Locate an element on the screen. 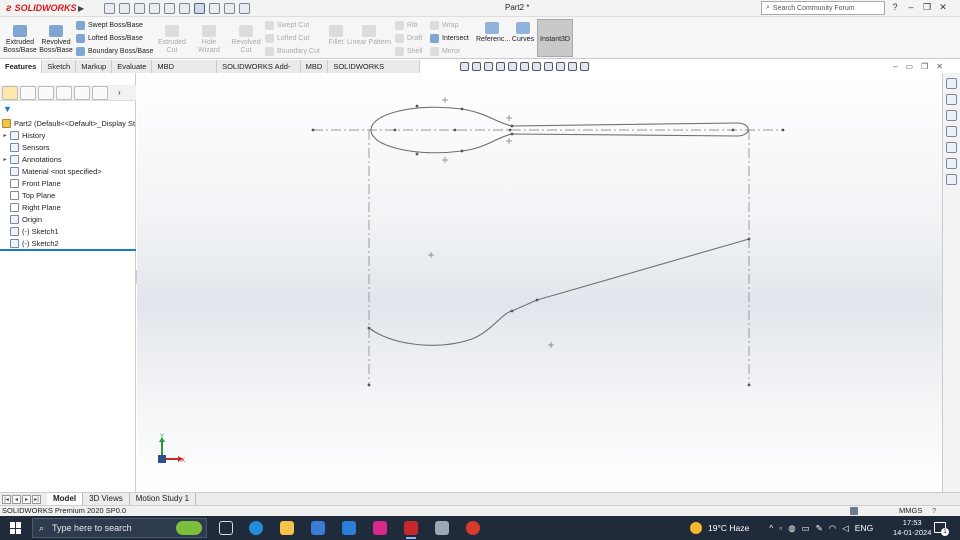 The width and height of the screenshot is (960, 540). view-settings-icon is located at coordinates (584, 66).